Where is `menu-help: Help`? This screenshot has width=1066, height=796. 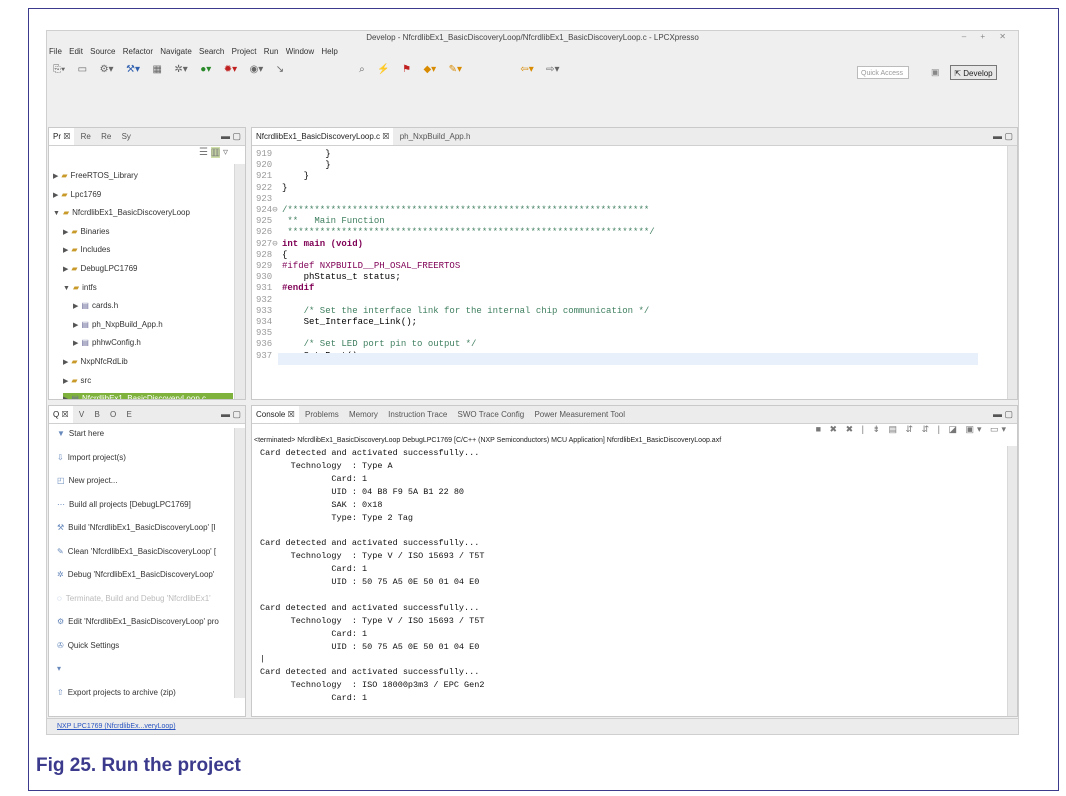
menu-help: Help is located at coordinates (329, 51).